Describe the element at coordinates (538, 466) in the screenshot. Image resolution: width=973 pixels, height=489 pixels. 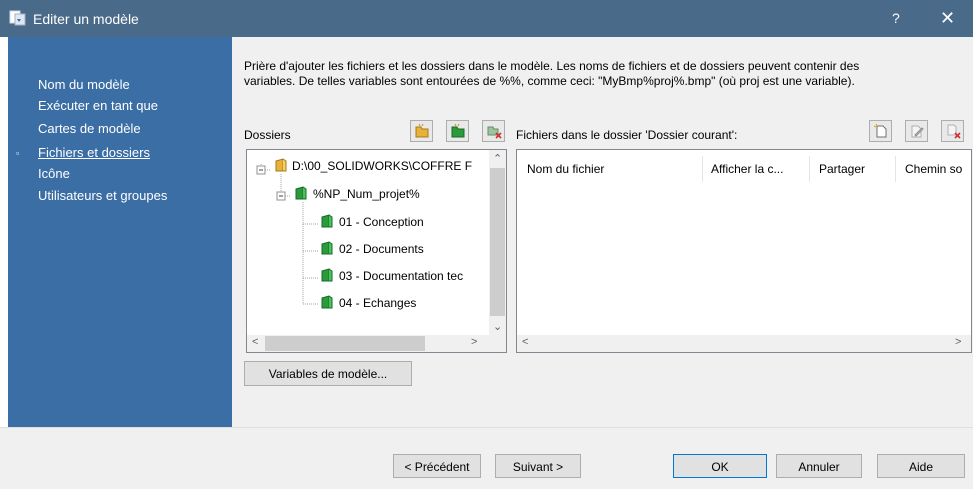
I see `next-button: Suivant >` at that location.